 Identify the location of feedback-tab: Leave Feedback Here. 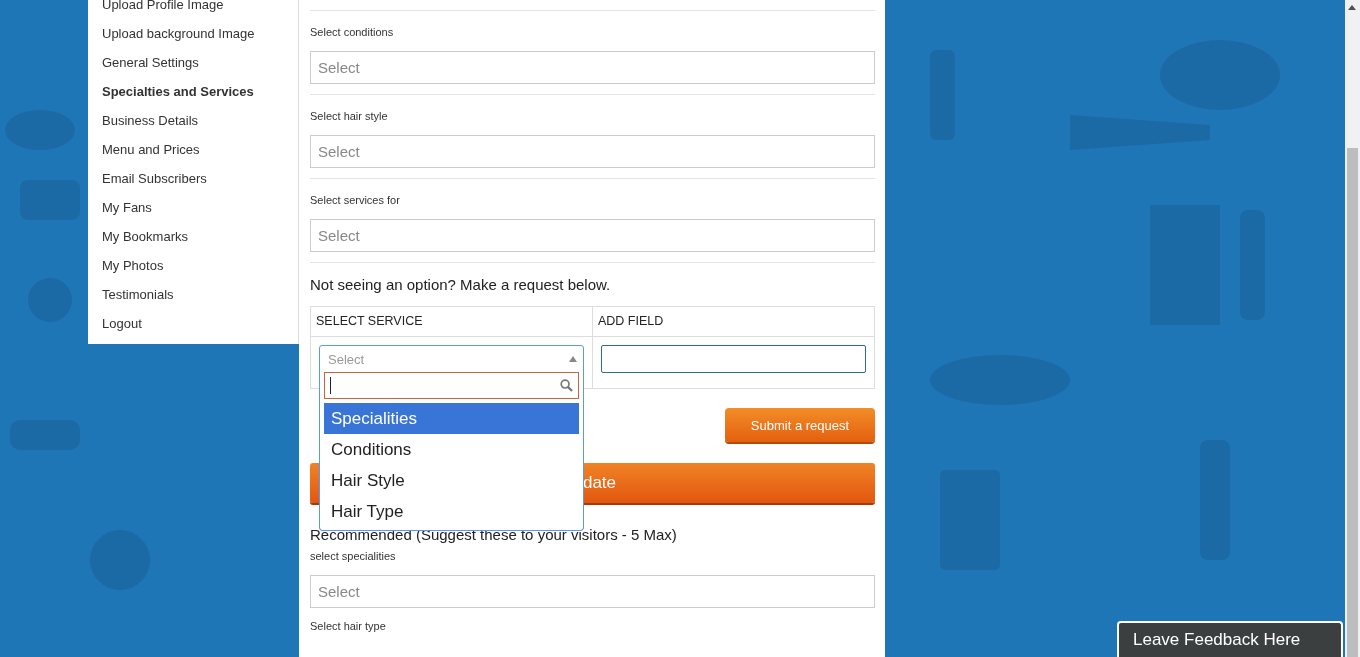
(1230, 639).